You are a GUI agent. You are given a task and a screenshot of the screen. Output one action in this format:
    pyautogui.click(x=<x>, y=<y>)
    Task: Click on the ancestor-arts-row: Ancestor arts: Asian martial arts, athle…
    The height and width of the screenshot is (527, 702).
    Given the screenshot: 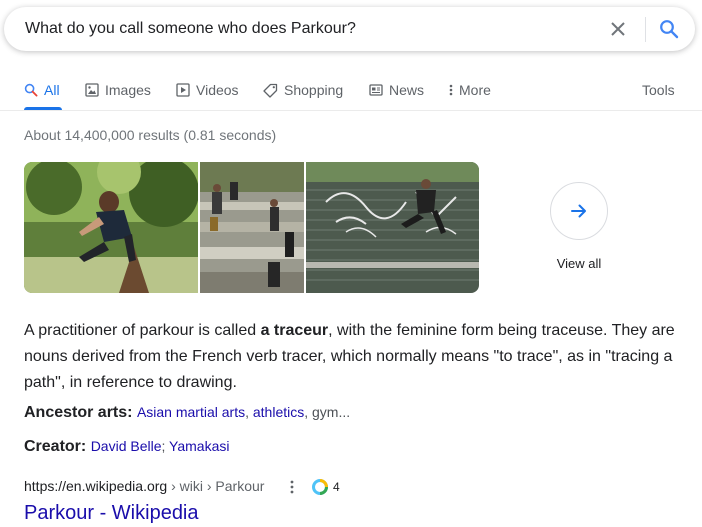 What is the action you would take?
    pyautogui.click(x=187, y=412)
    